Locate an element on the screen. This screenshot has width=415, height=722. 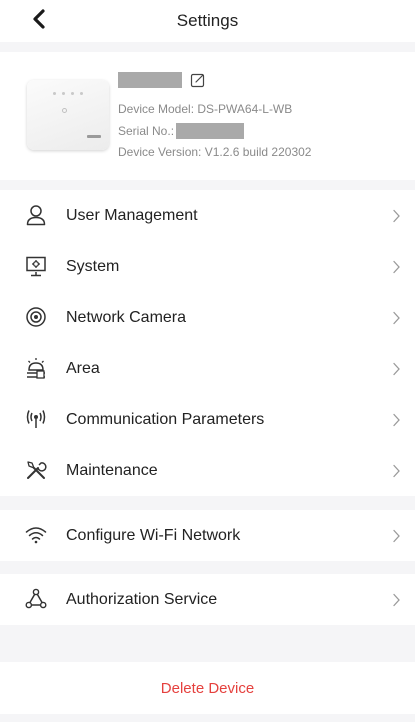
authorization-icon is located at coordinates (36, 599).